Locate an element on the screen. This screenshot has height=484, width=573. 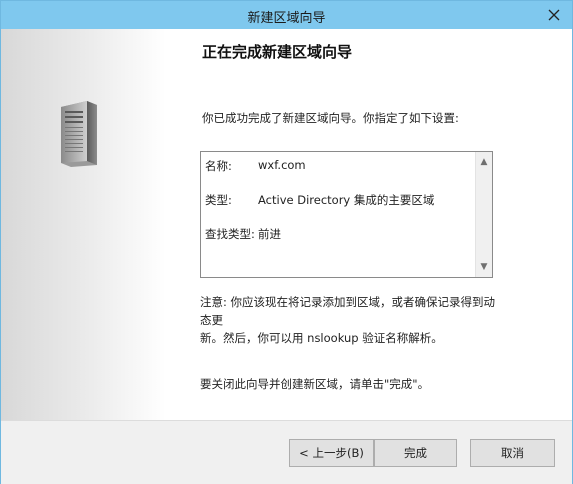
lookup-value: 前进 is located at coordinates (269, 234).